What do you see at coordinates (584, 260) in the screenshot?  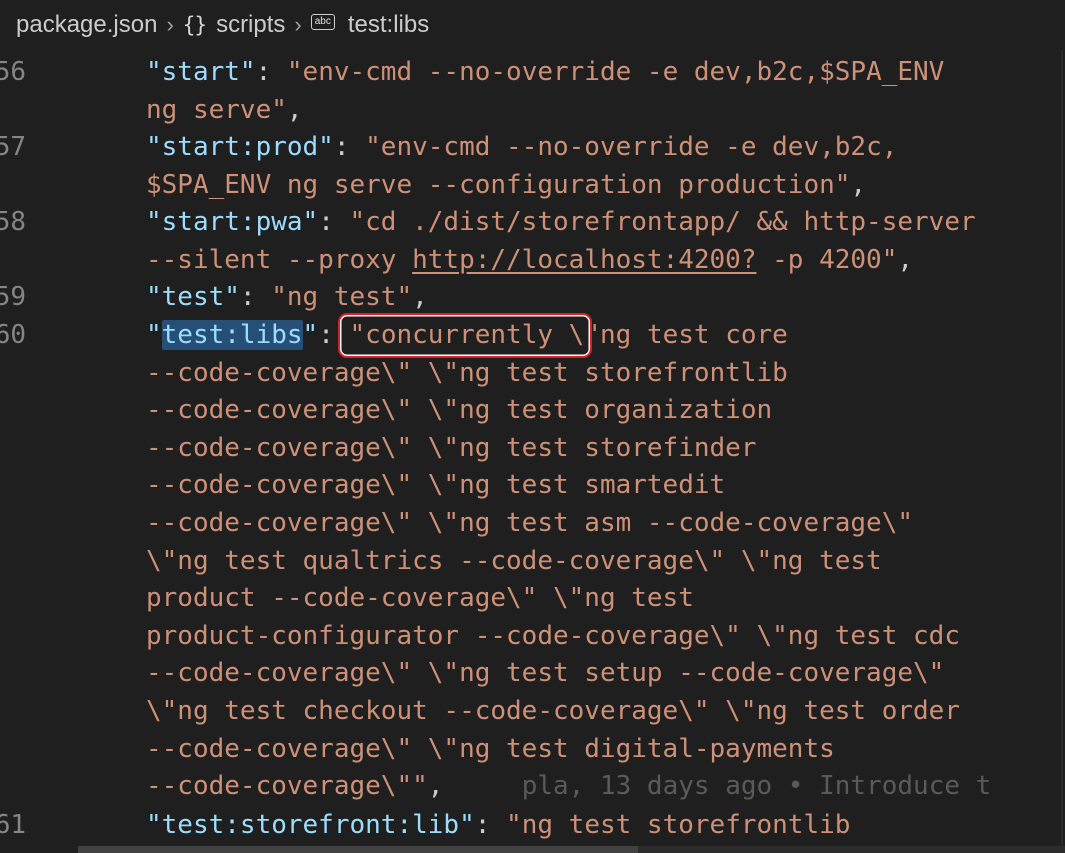 I see `localhost-link: http://localhost:4200?` at bounding box center [584, 260].